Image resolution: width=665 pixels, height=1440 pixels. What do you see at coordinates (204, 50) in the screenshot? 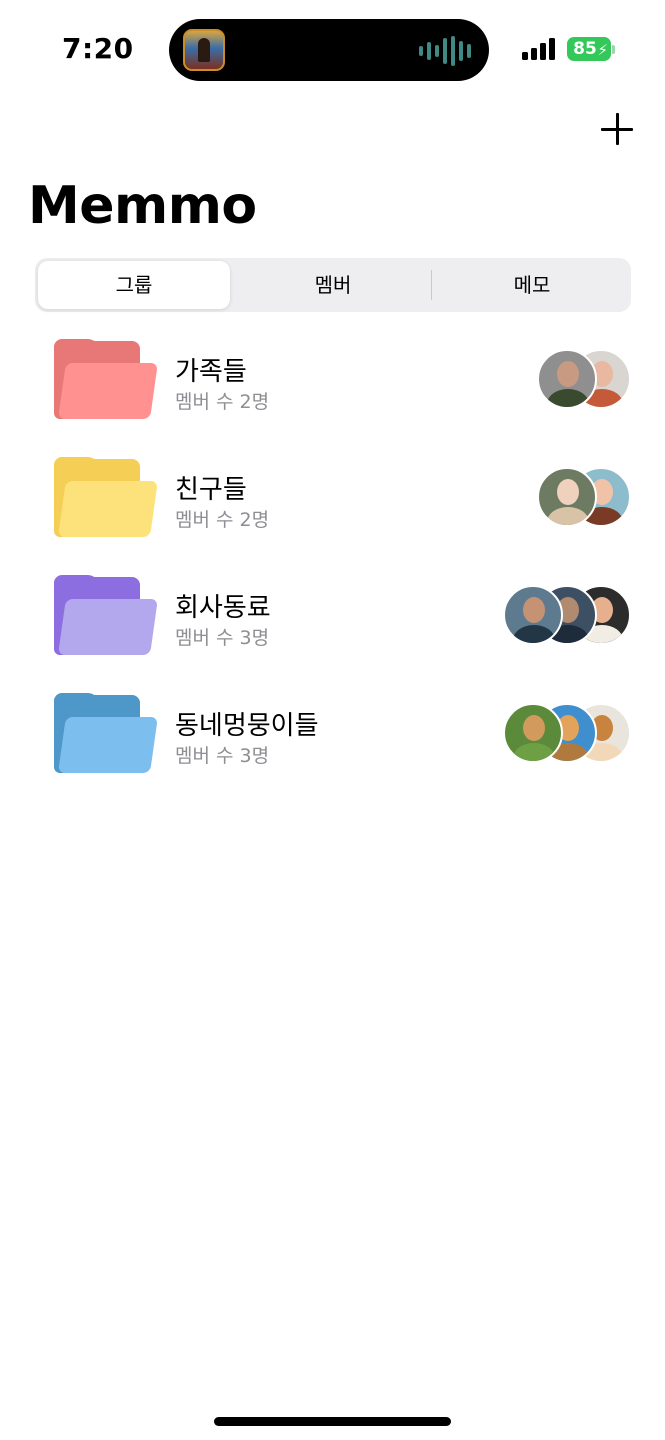
I see `now-playing-artwork` at bounding box center [204, 50].